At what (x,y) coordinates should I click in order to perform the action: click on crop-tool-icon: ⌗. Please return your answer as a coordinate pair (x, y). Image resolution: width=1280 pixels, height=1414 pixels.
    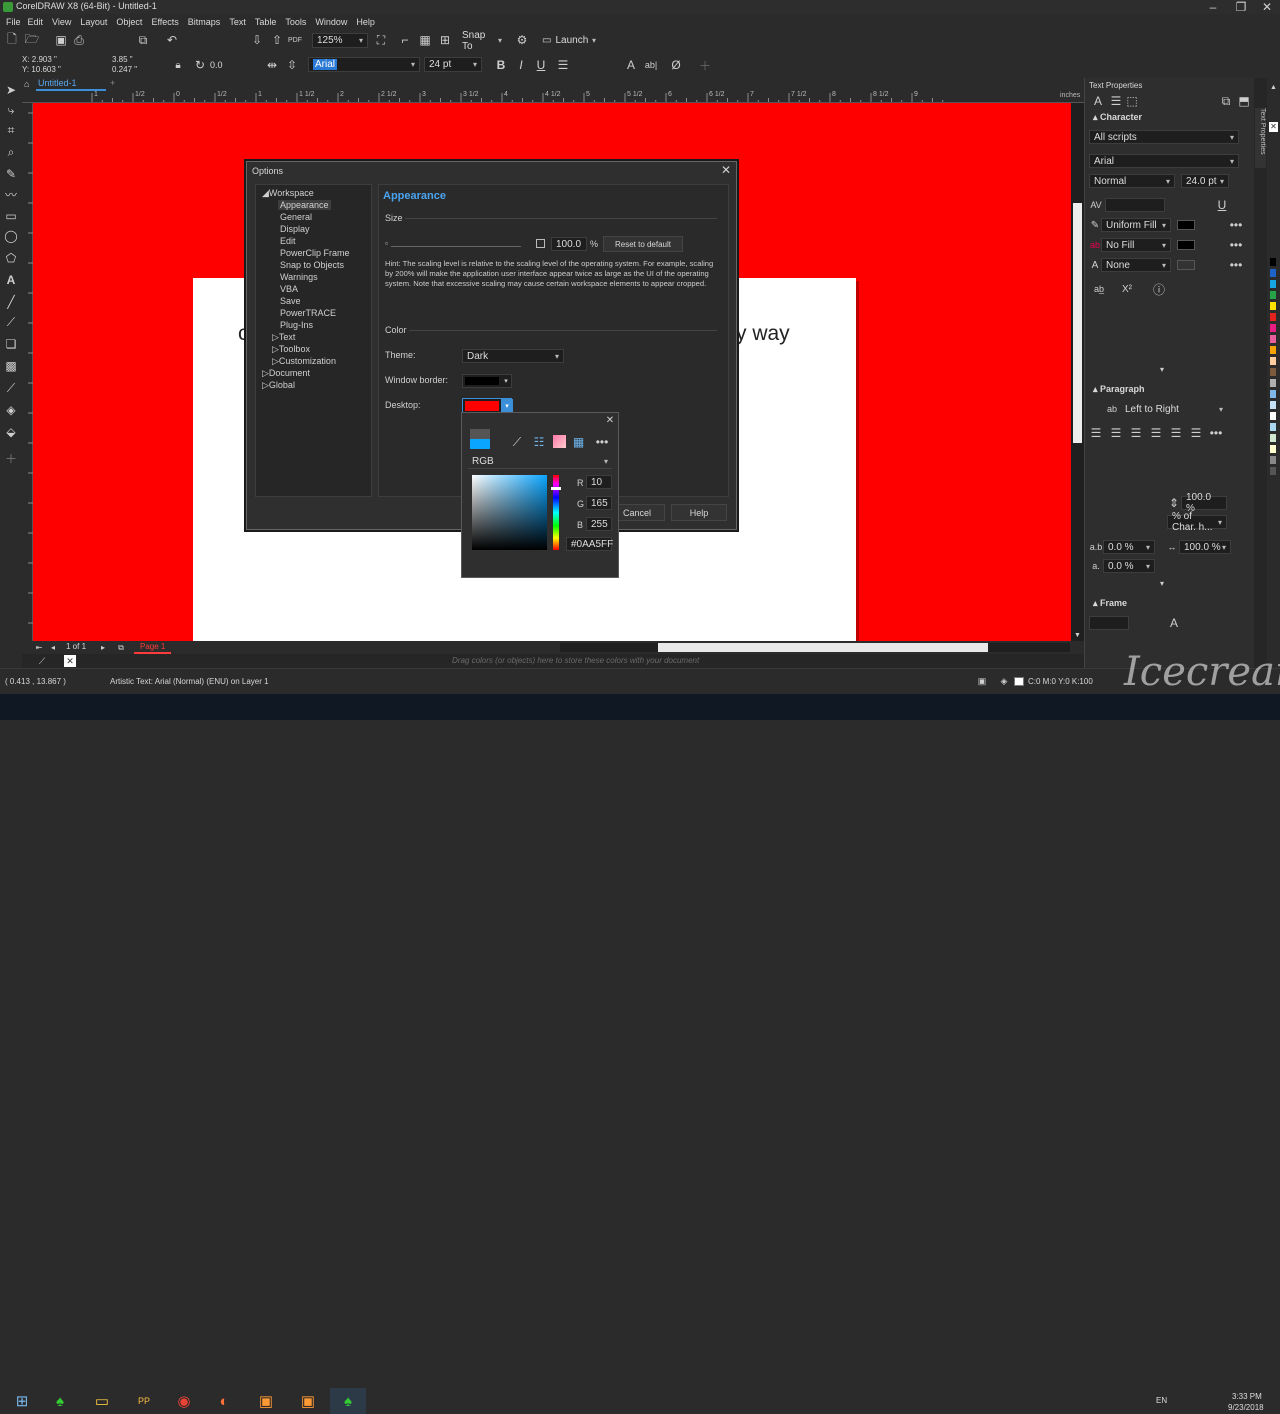
    Looking at the image, I should click on (11, 130).